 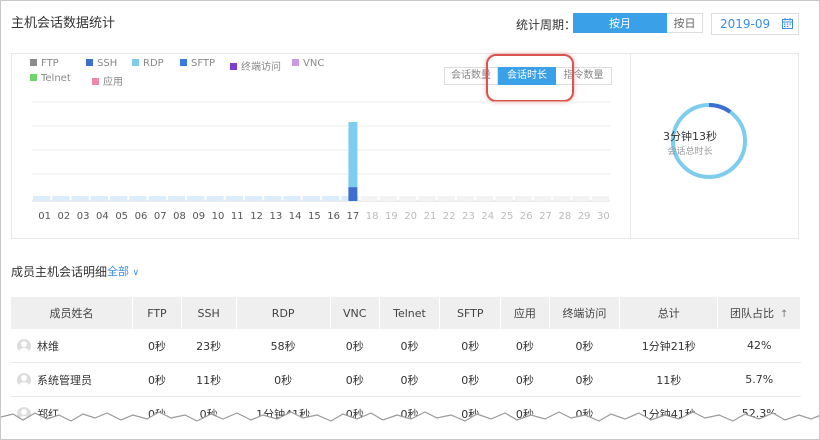 I want to click on total-duration-value: 3分钟13秒, so click(x=690, y=136).